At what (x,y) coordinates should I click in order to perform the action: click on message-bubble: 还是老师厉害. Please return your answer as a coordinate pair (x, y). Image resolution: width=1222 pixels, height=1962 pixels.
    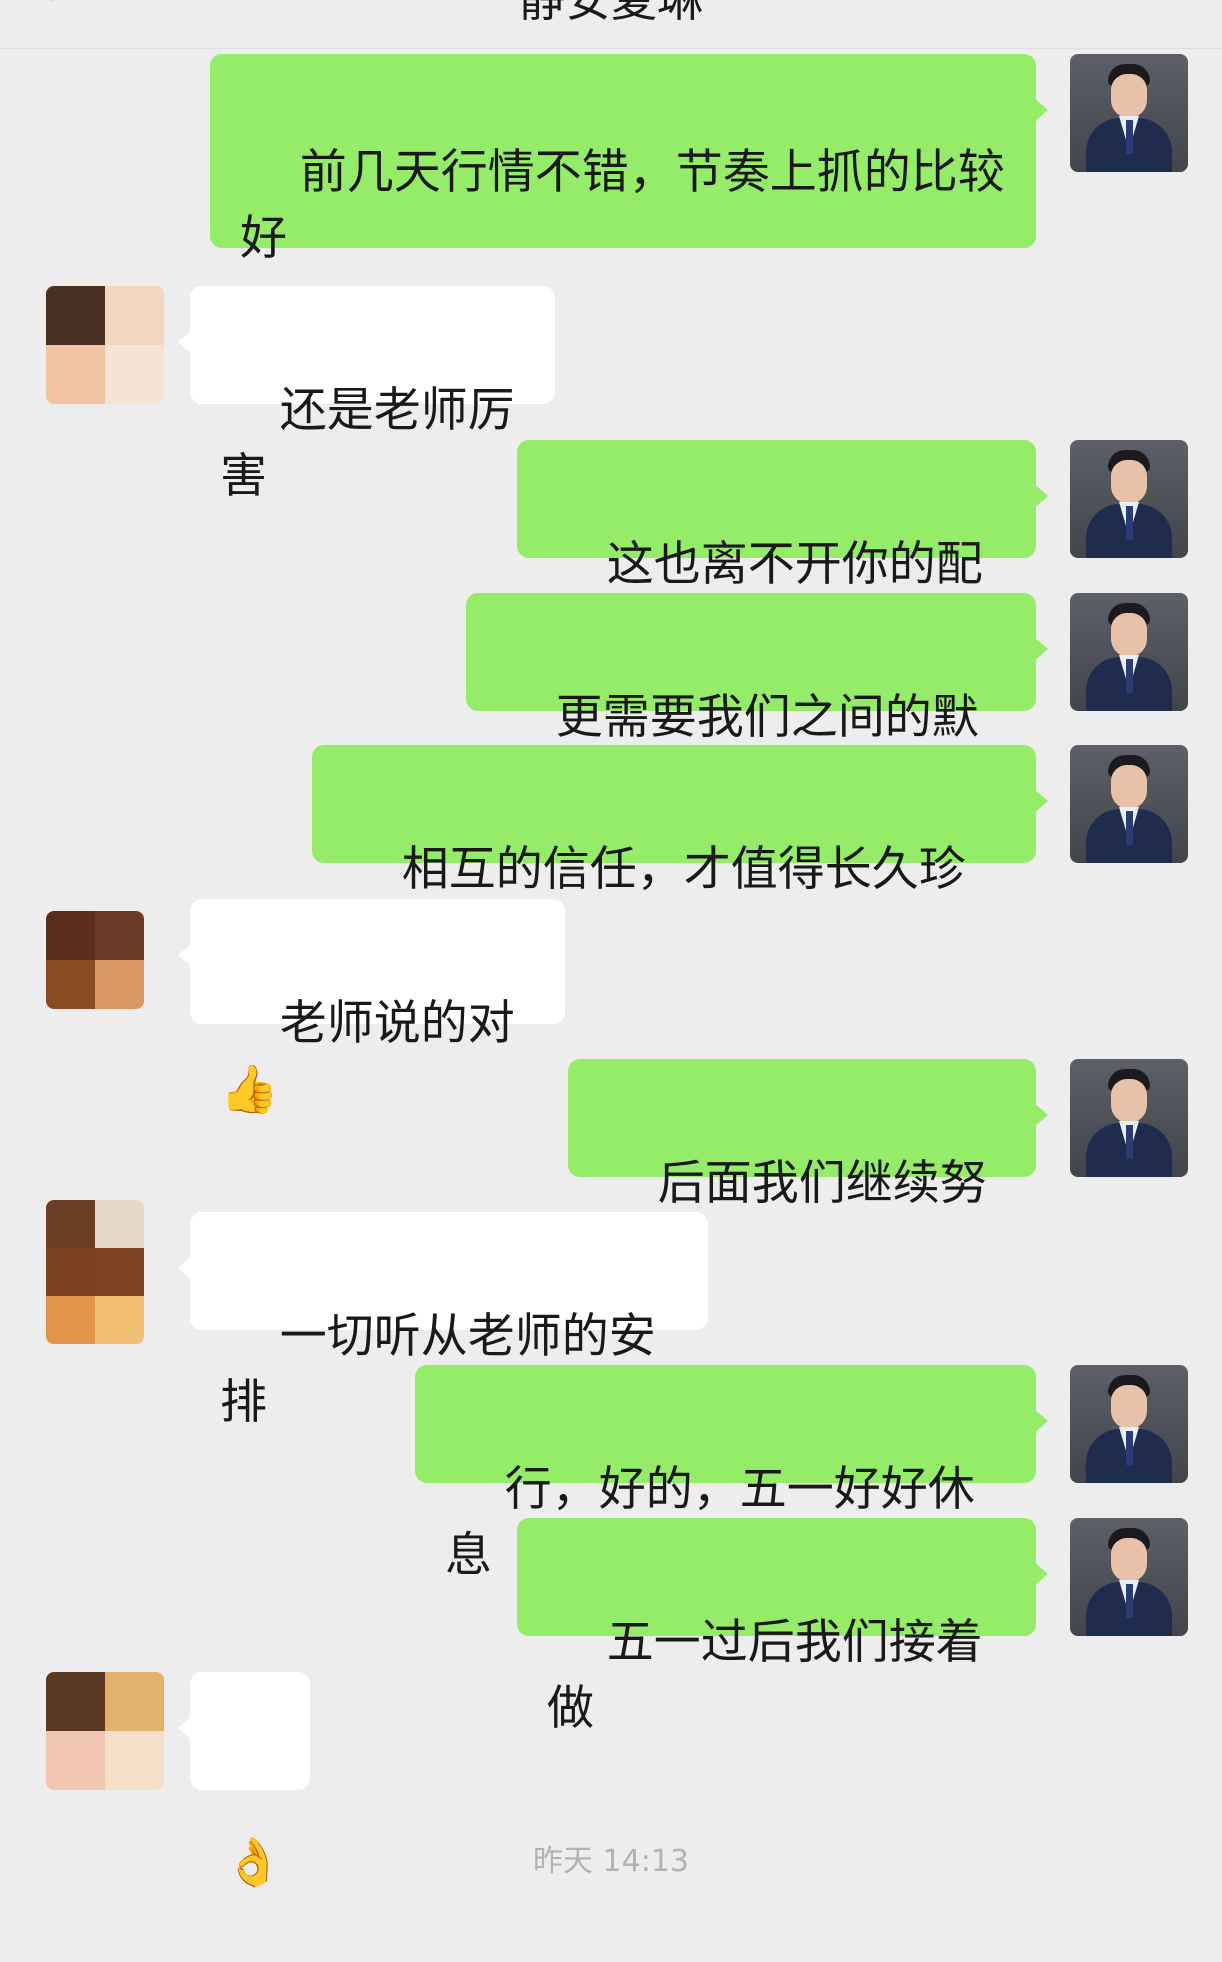
    Looking at the image, I should click on (366, 395).